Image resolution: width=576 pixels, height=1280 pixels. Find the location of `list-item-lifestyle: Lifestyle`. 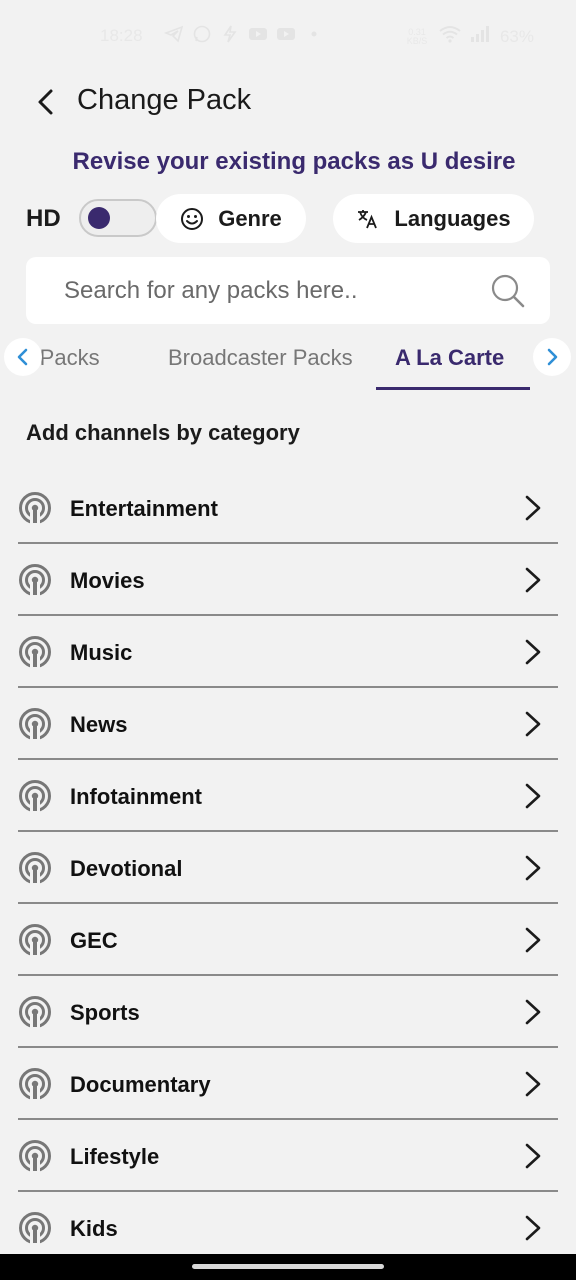

list-item-lifestyle: Lifestyle is located at coordinates (288, 1156).